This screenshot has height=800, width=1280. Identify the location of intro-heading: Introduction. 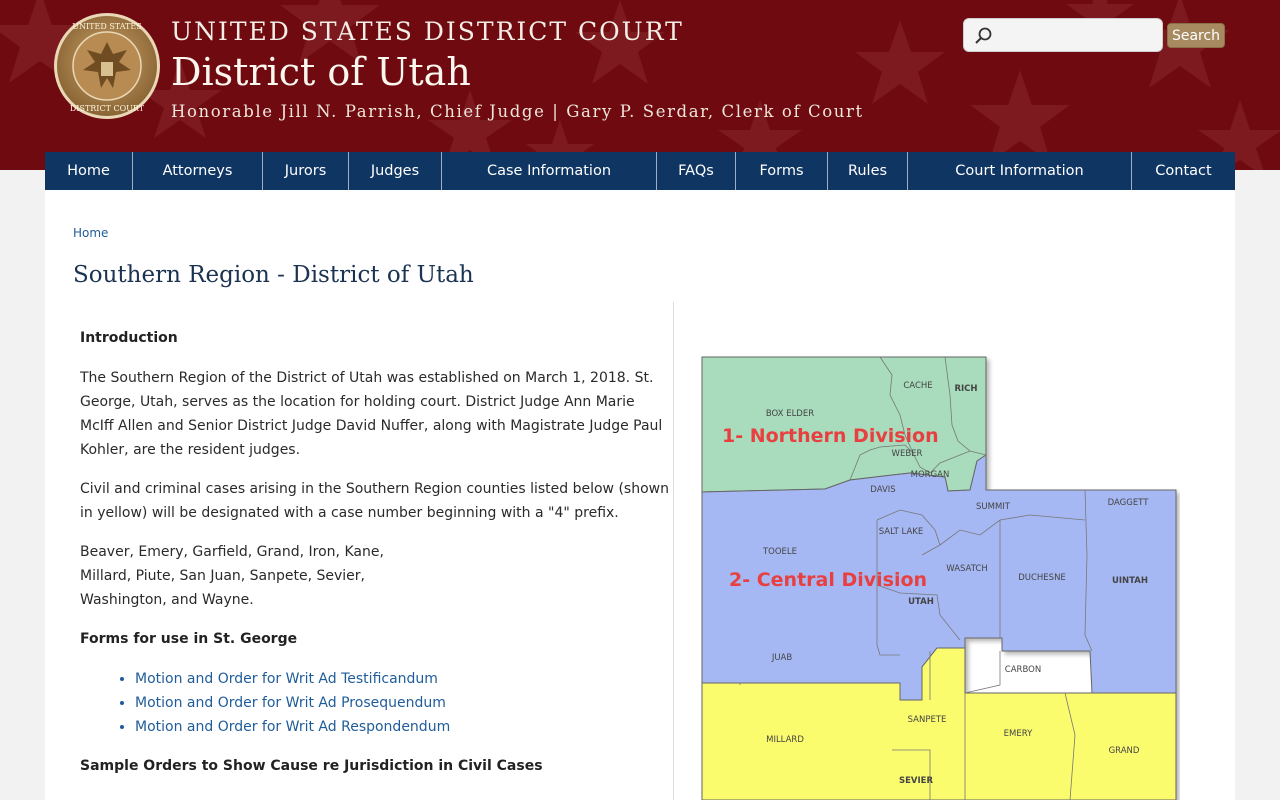
(129, 338).